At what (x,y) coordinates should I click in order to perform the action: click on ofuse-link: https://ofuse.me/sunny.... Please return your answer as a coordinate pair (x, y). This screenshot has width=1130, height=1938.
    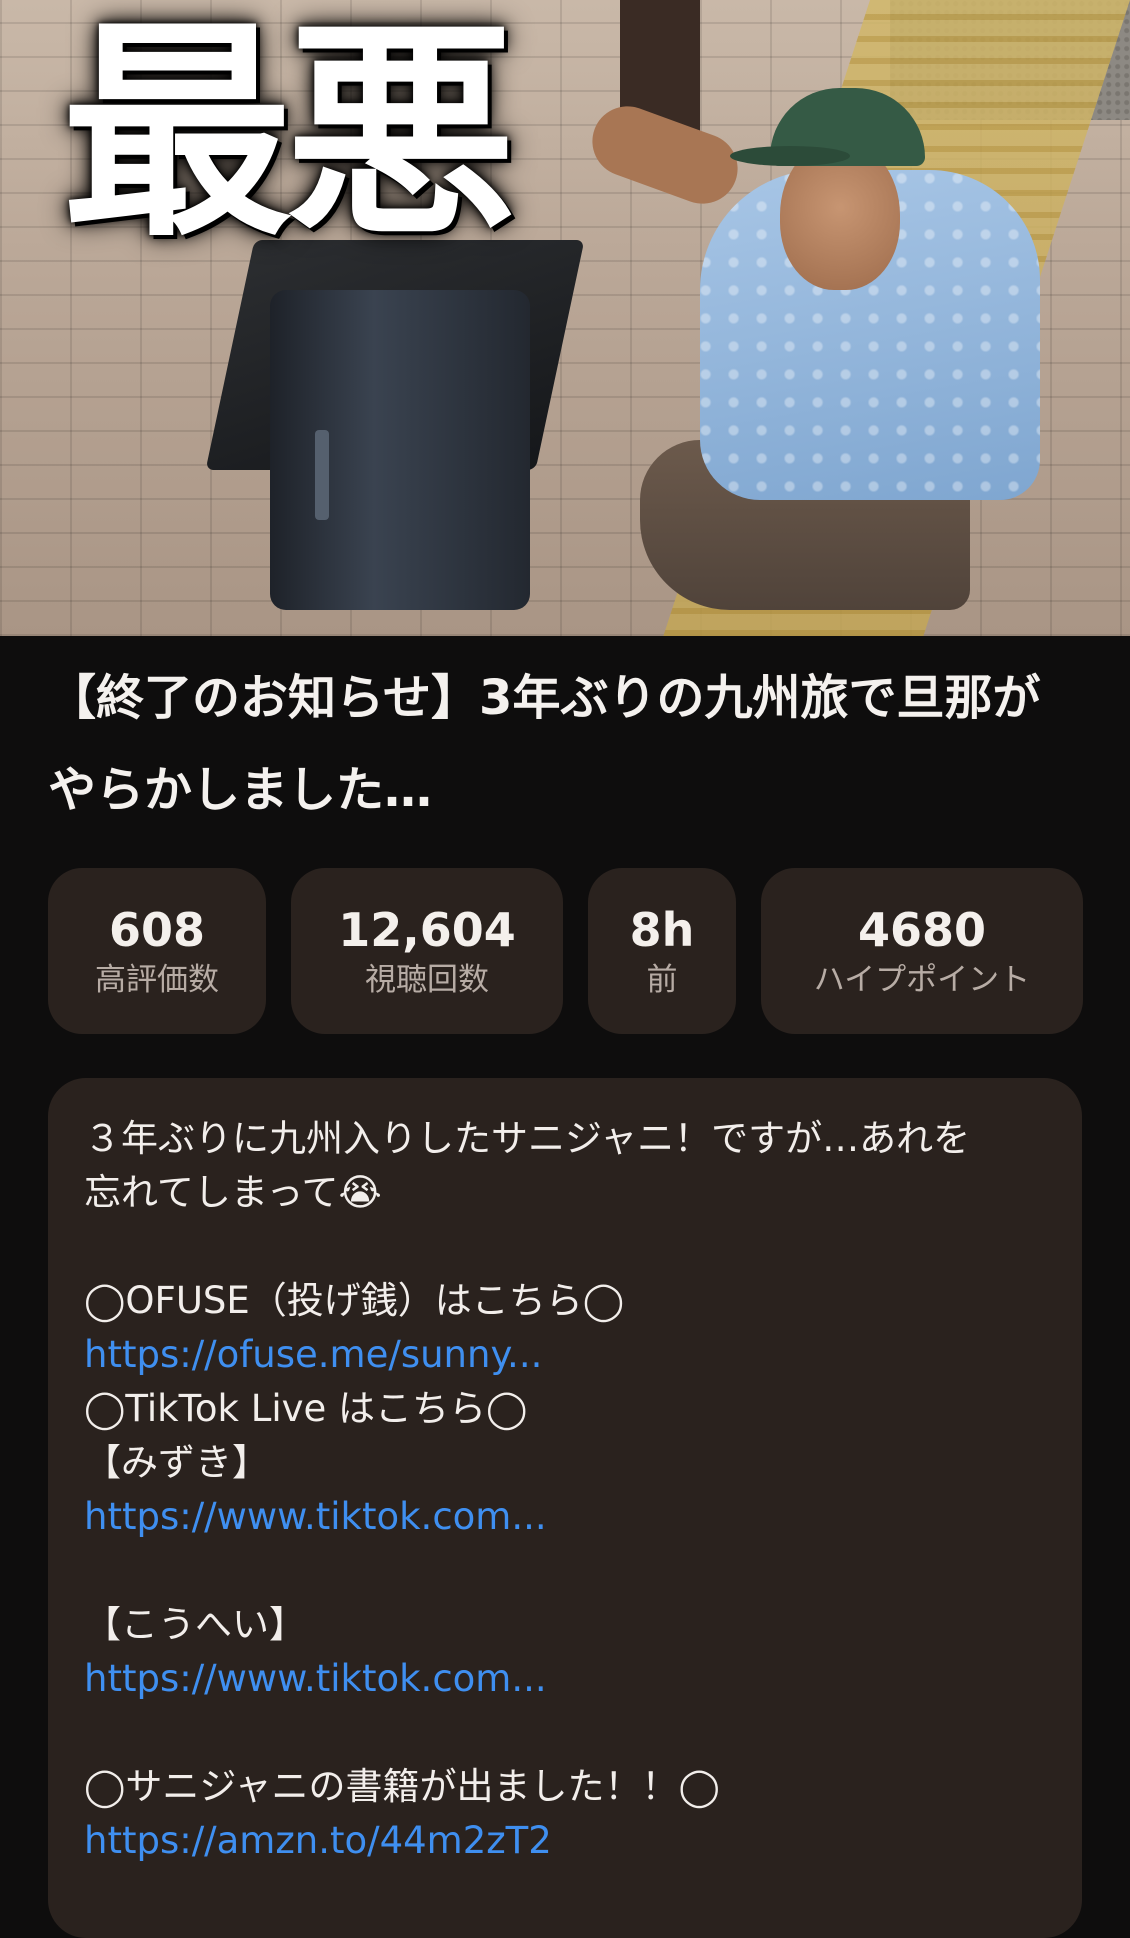
    Looking at the image, I should click on (564, 1355).